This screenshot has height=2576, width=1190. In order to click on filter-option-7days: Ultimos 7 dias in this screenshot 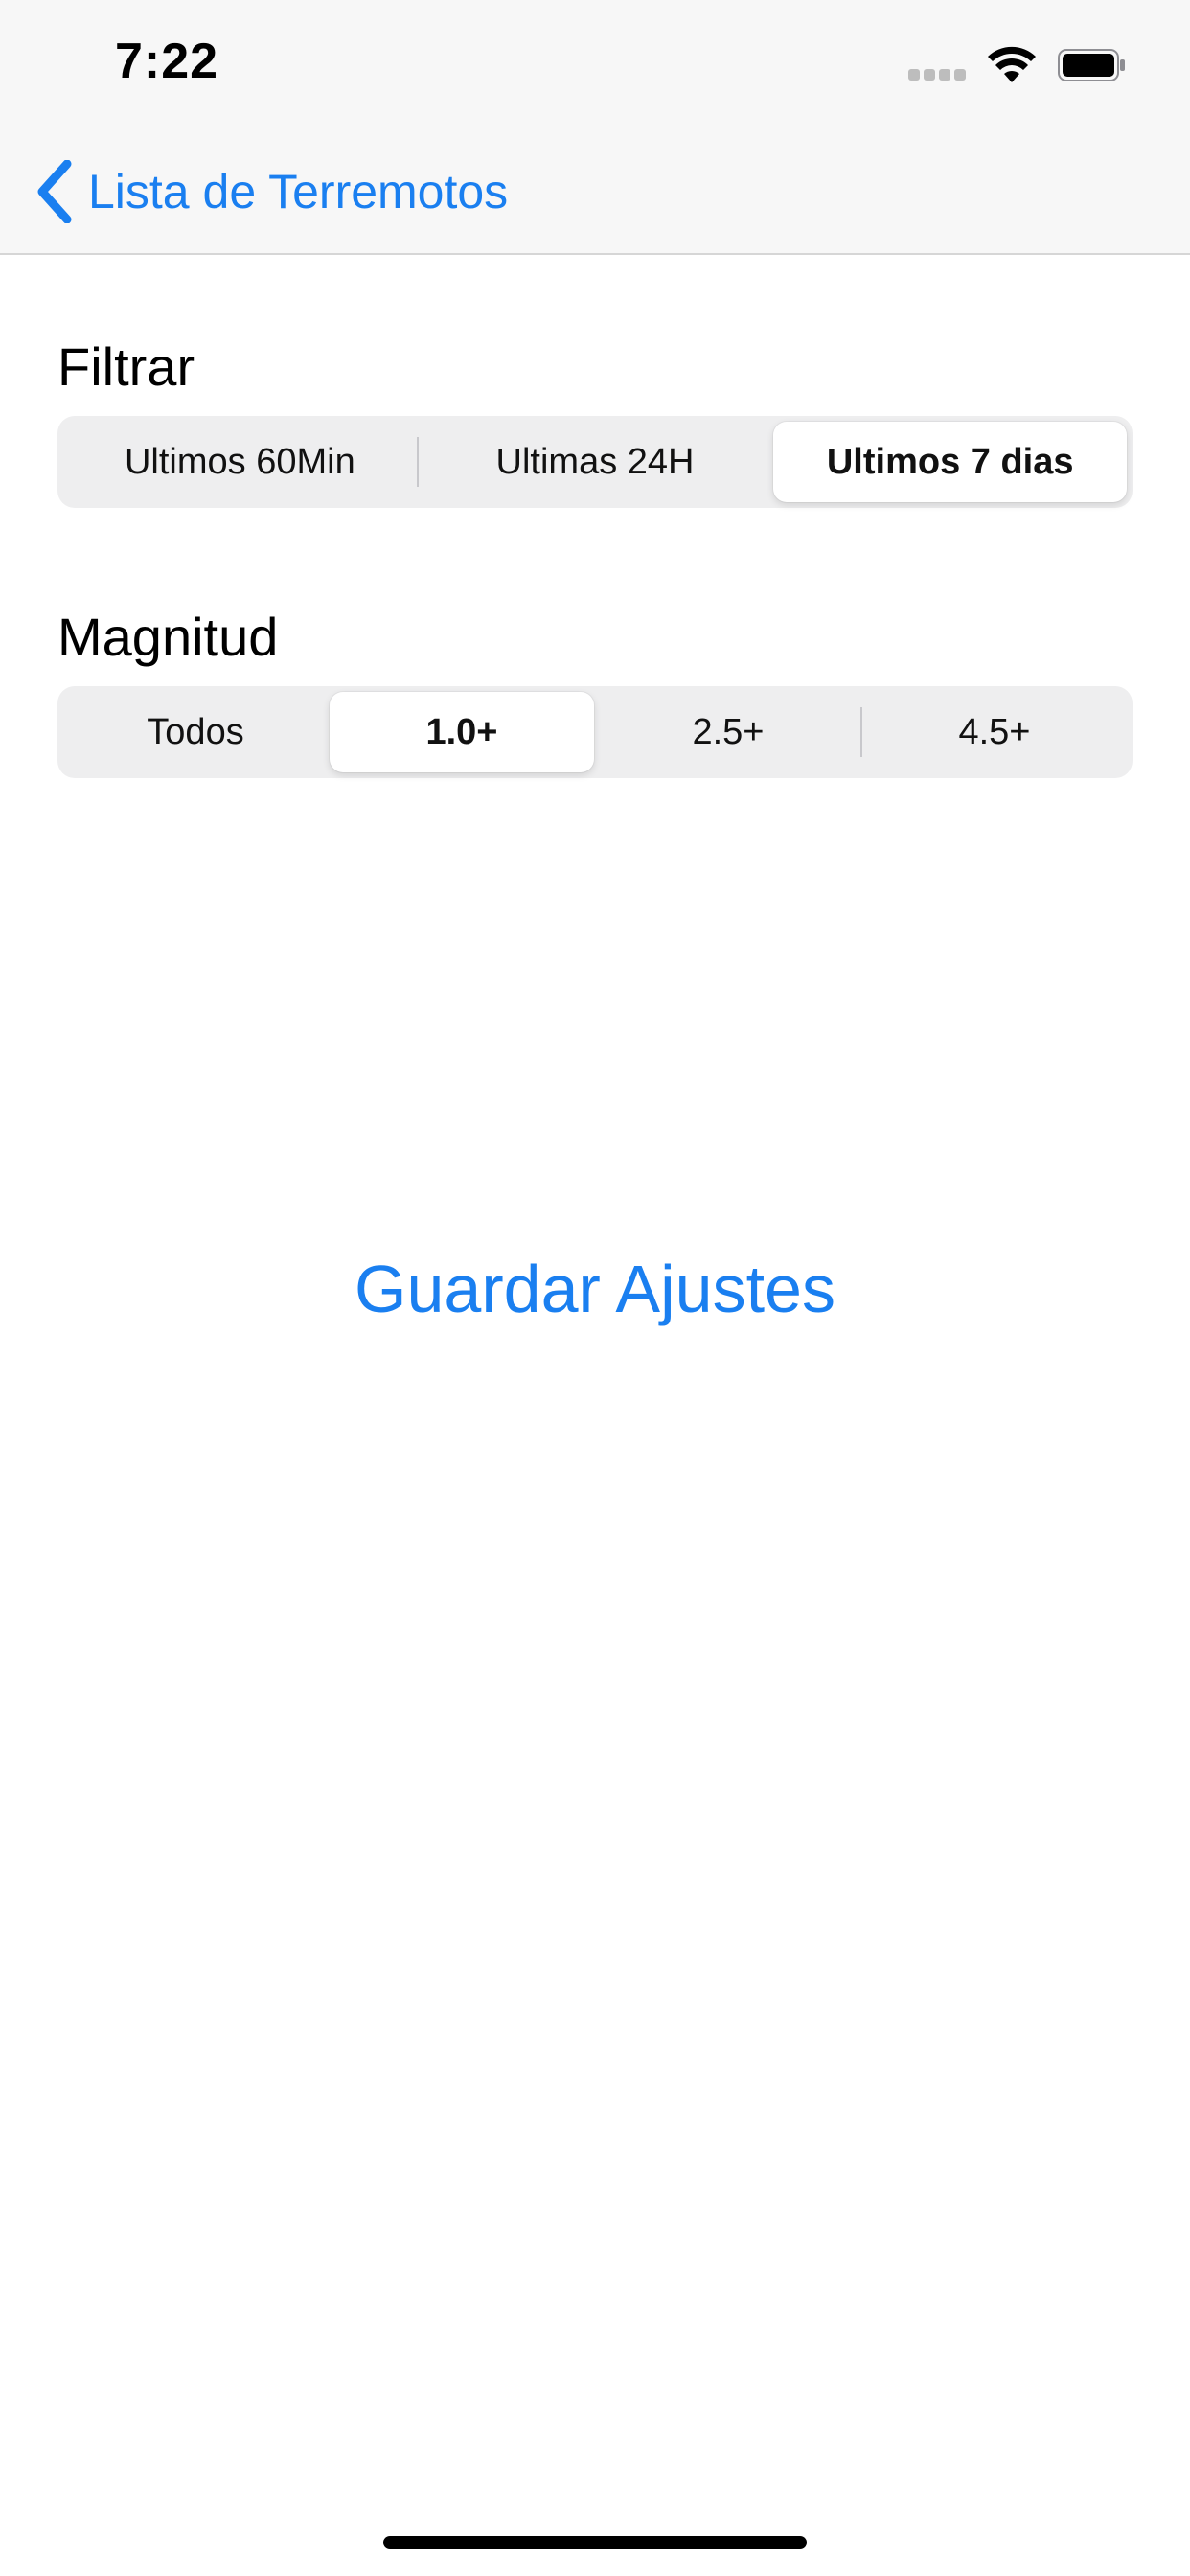, I will do `click(951, 462)`.